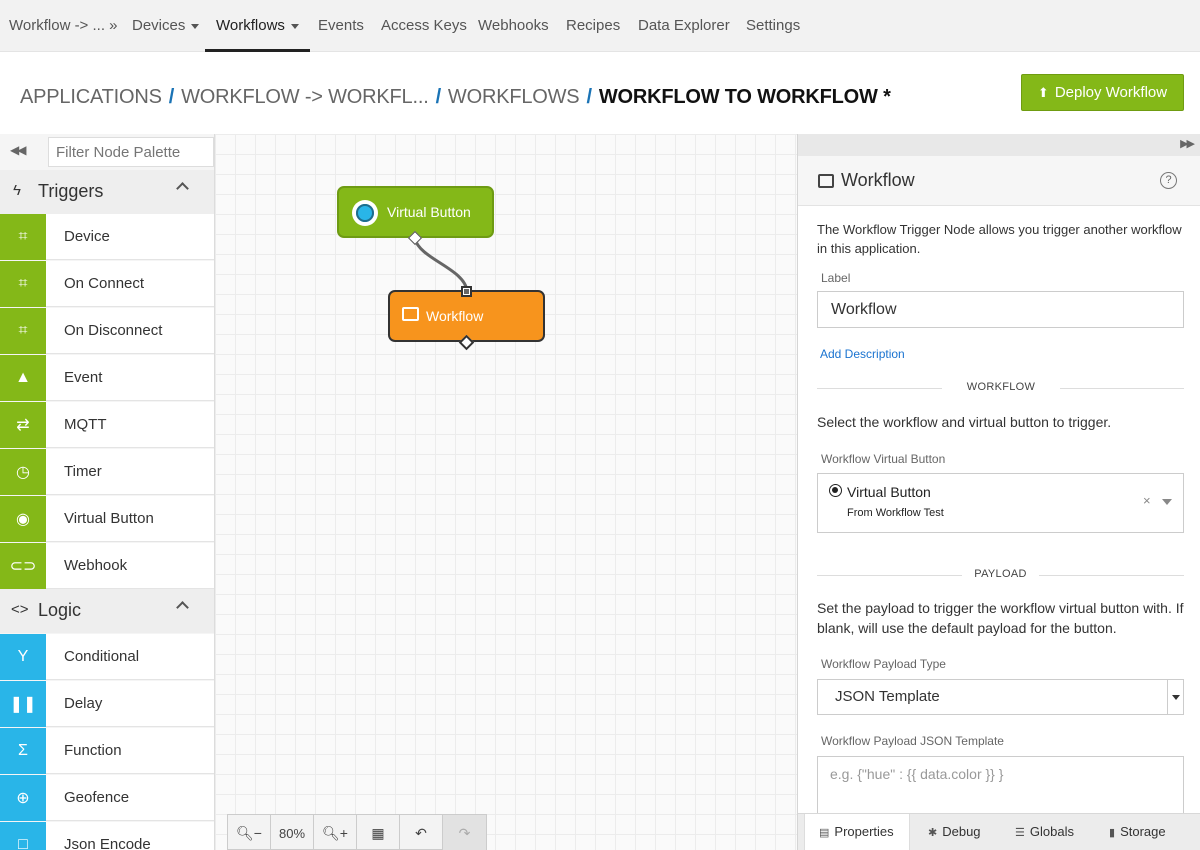 The height and width of the screenshot is (850, 1200). What do you see at coordinates (107, 704) in the screenshot?
I see `palette-item-delay: ❚❚ Delay` at bounding box center [107, 704].